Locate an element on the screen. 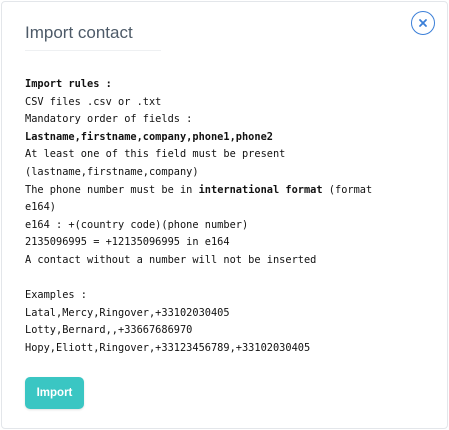  phone-format-suffix: (format is located at coordinates (347, 189).